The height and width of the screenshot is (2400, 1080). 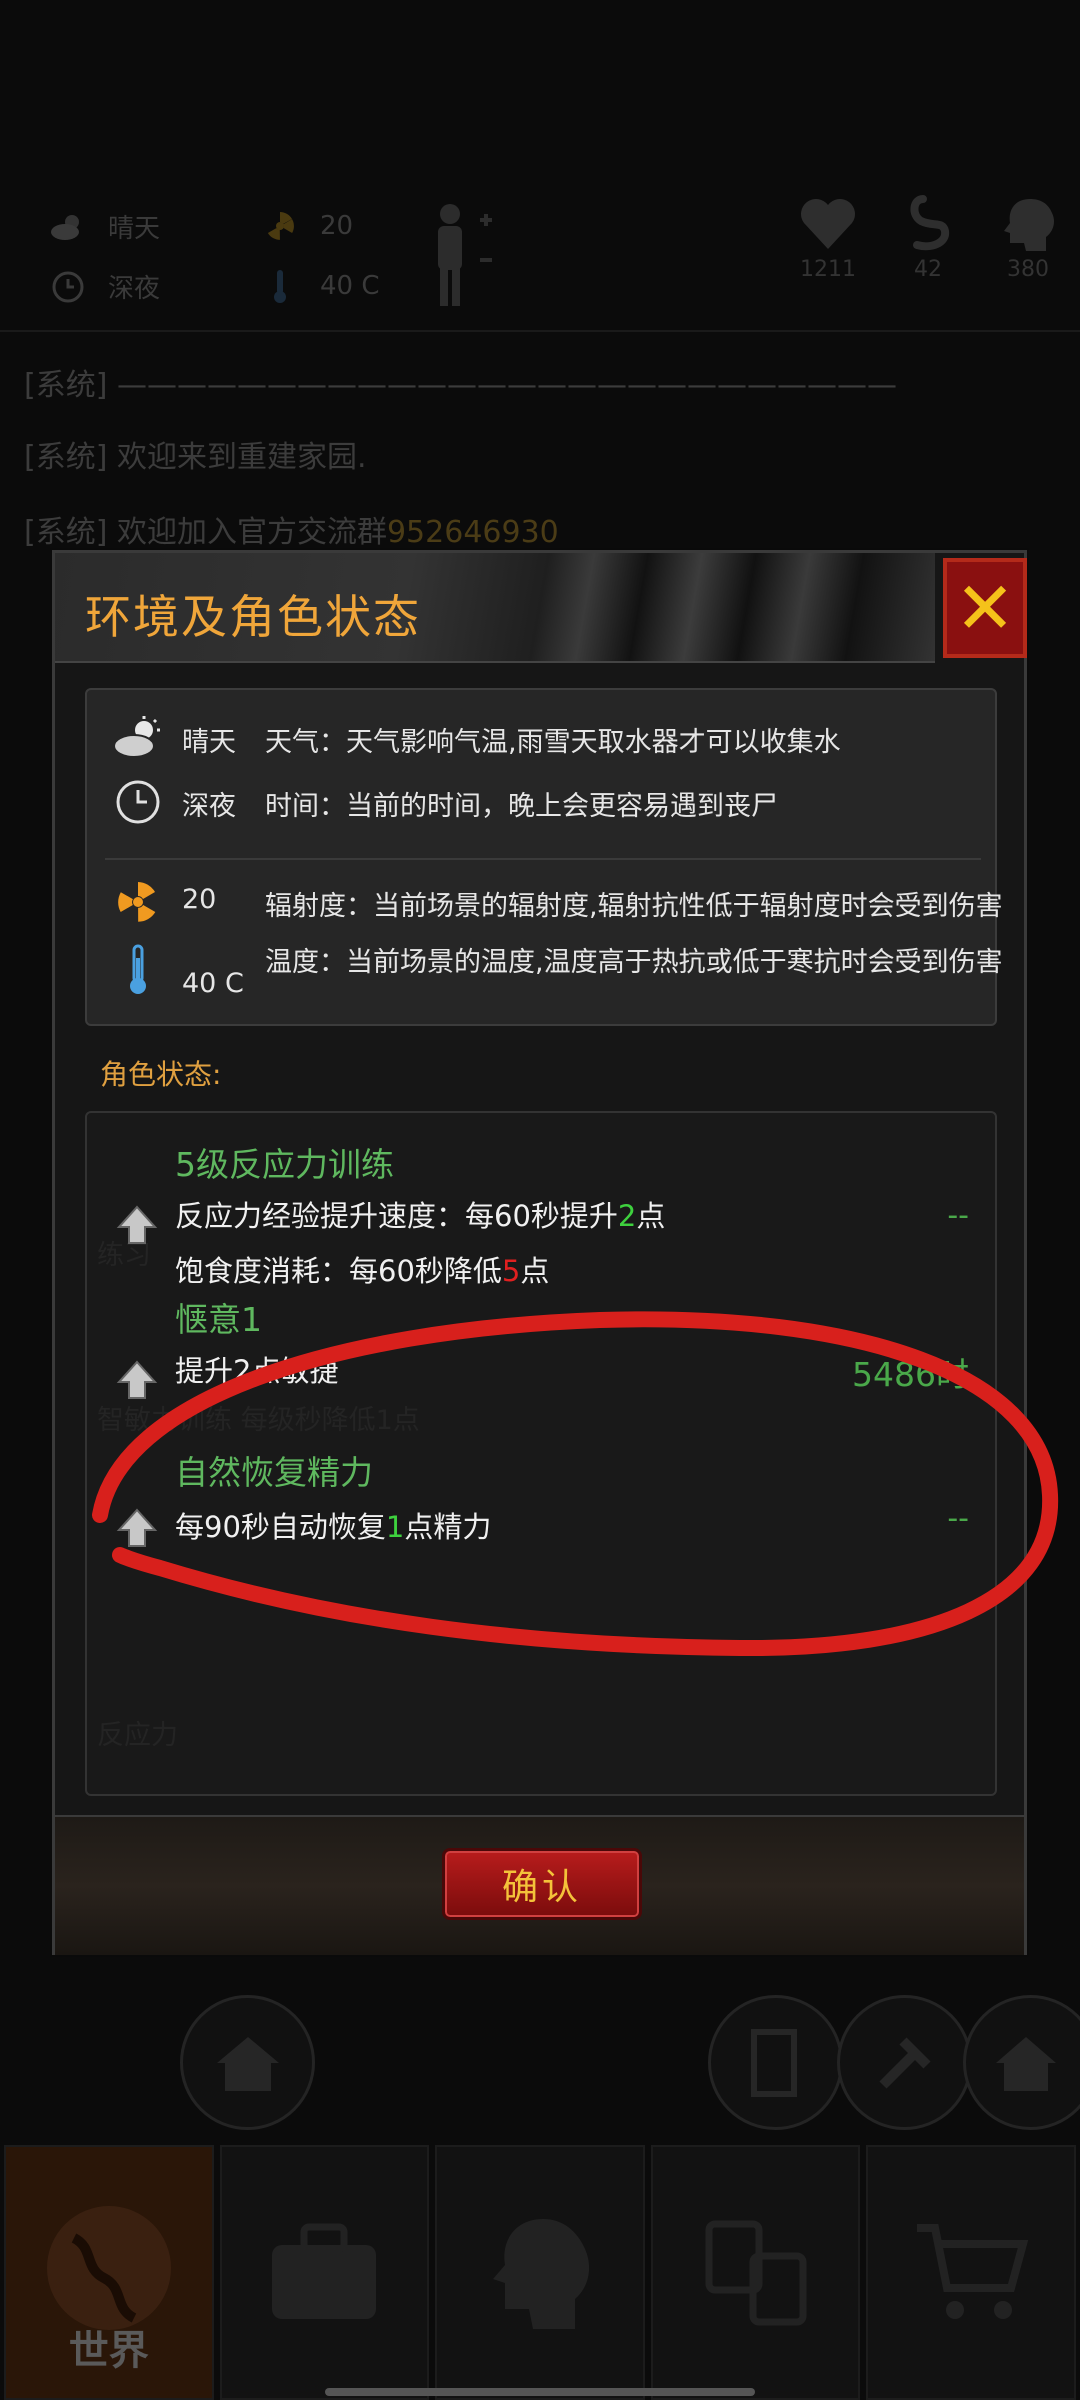 I want to click on hunger-vital: 42, so click(x=928, y=238).